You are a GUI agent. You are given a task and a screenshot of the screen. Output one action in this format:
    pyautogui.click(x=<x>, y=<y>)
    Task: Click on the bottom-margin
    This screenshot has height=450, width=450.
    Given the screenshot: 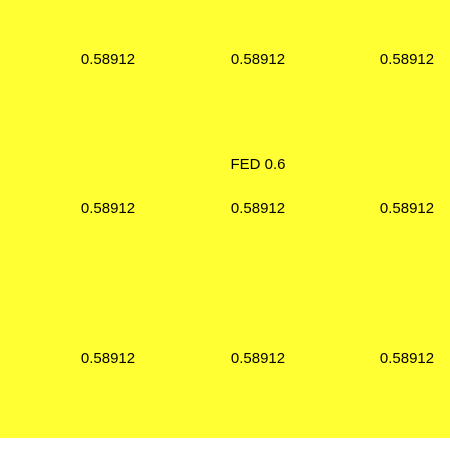 What is the action you would take?
    pyautogui.click(x=225, y=444)
    